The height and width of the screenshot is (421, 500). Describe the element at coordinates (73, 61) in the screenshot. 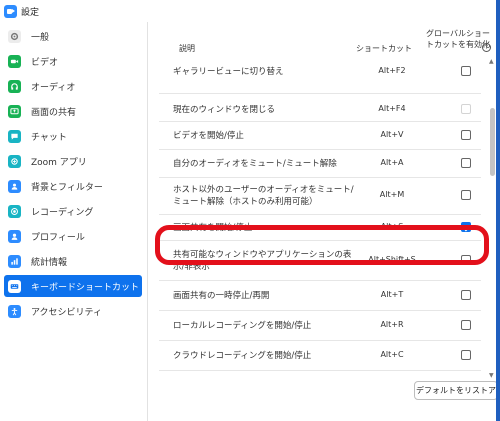

I see `sidebar-item-video: ビデオ` at that location.